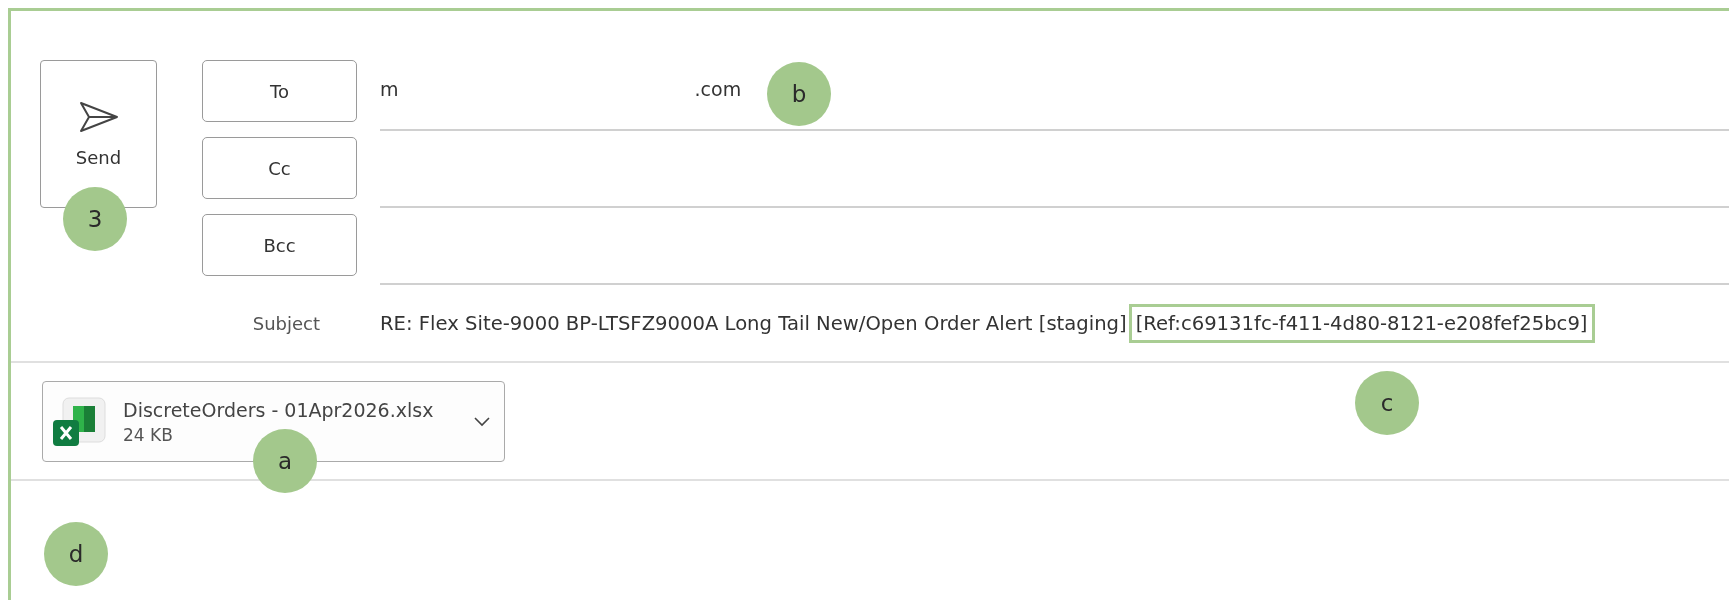  I want to click on recipient-button: Bcc, so click(279, 245).